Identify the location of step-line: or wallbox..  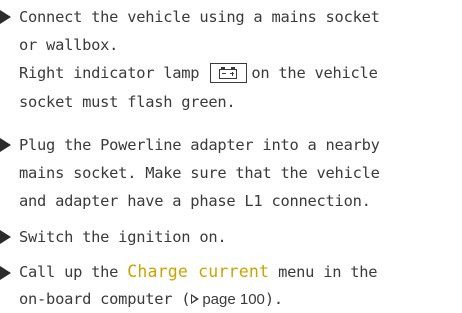
(69, 45).